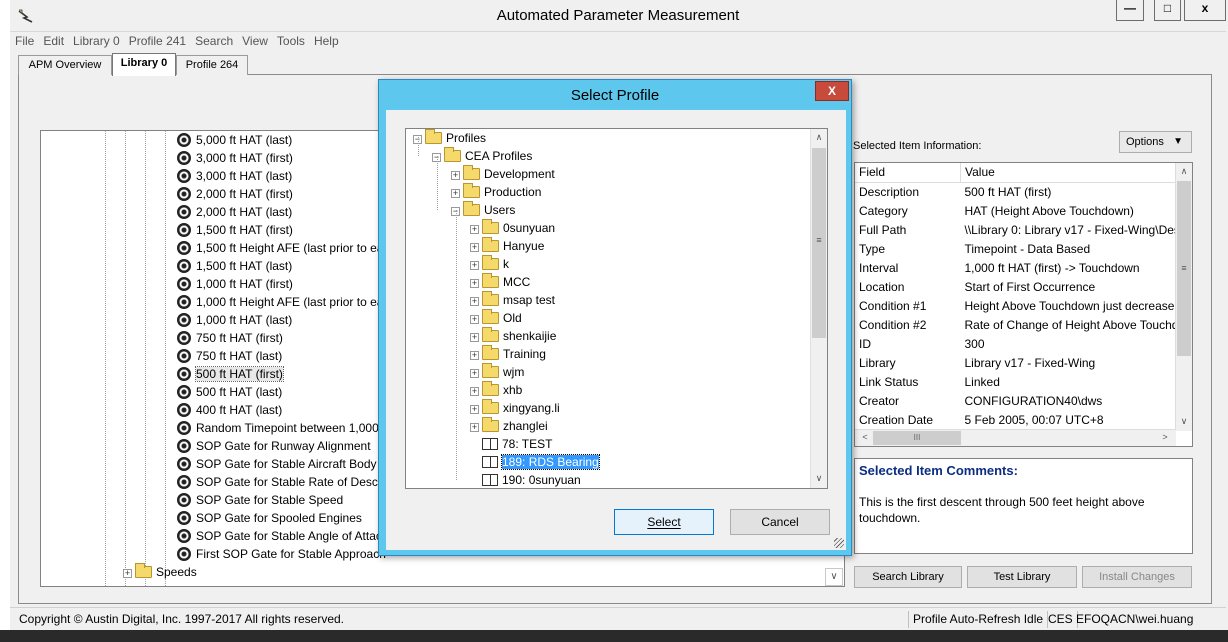 The height and width of the screenshot is (642, 1228). Describe the element at coordinates (96, 40) in the screenshot. I see `menu-library: Library 0` at that location.